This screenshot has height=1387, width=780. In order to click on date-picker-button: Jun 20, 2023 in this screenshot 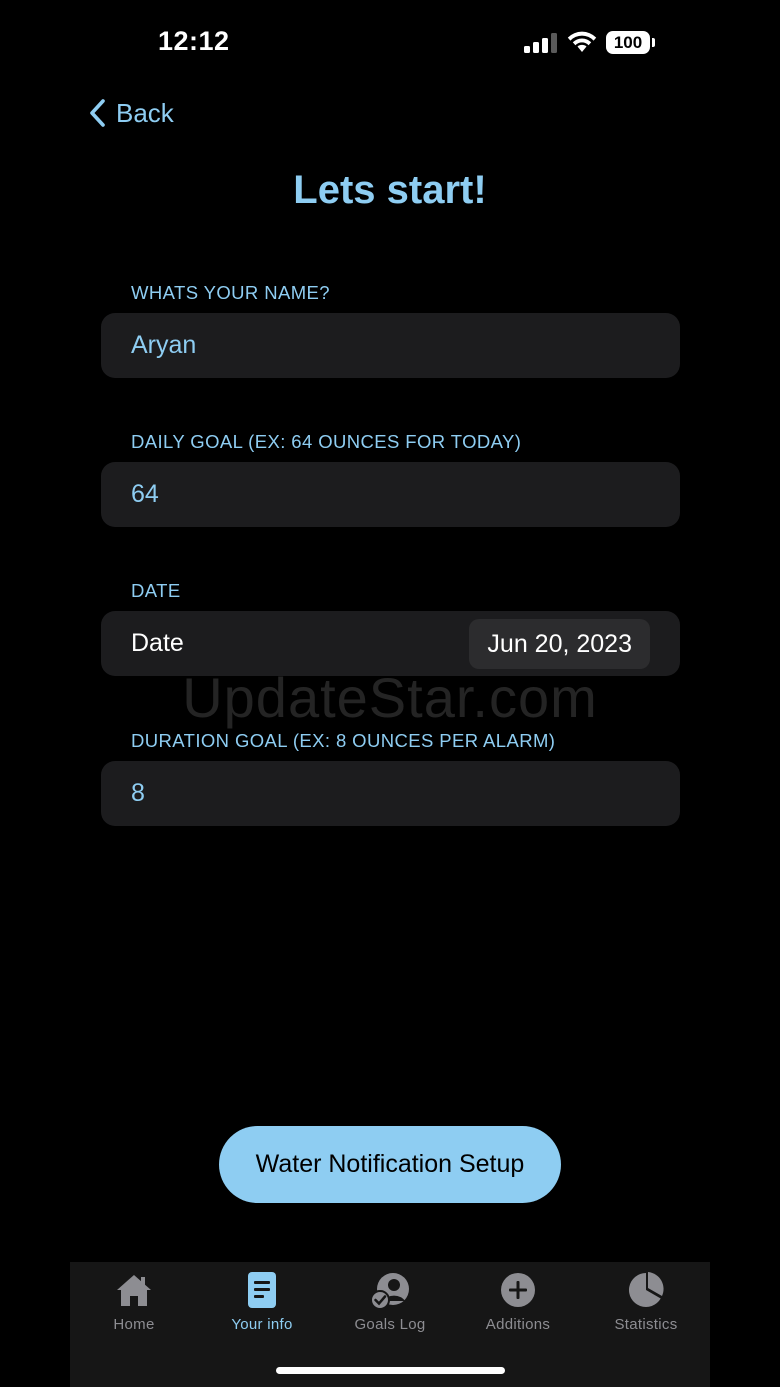, I will do `click(559, 644)`.